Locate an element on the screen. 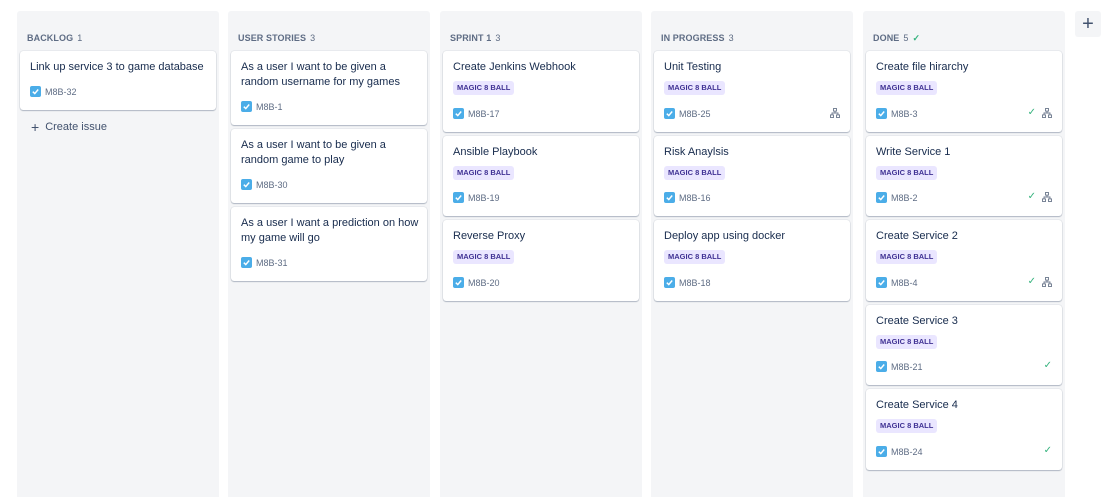  issue-card: Ansible Playbook MAGIC 8 BALL M8B-19 is located at coordinates (541, 176).